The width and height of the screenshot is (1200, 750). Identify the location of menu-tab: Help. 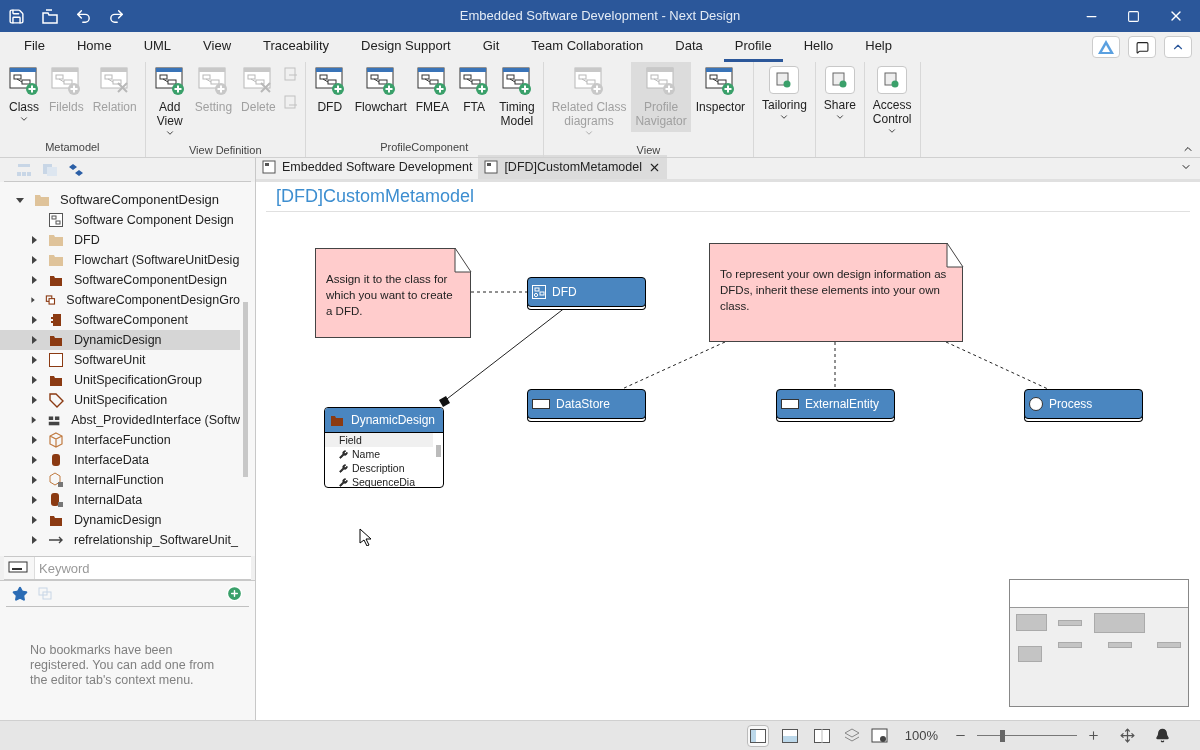
(878, 47).